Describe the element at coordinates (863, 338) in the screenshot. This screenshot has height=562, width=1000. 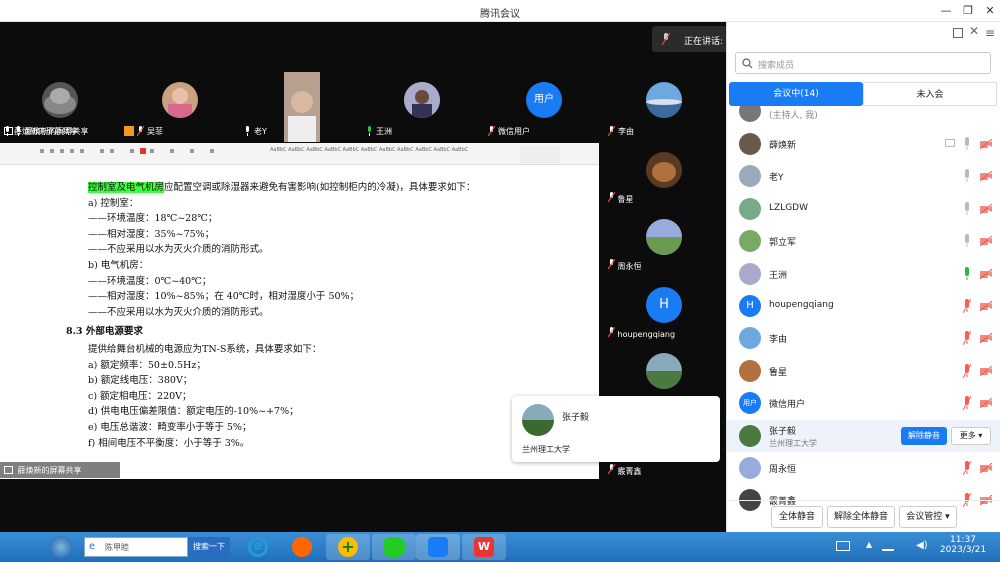
I see `list-item: 李由` at that location.